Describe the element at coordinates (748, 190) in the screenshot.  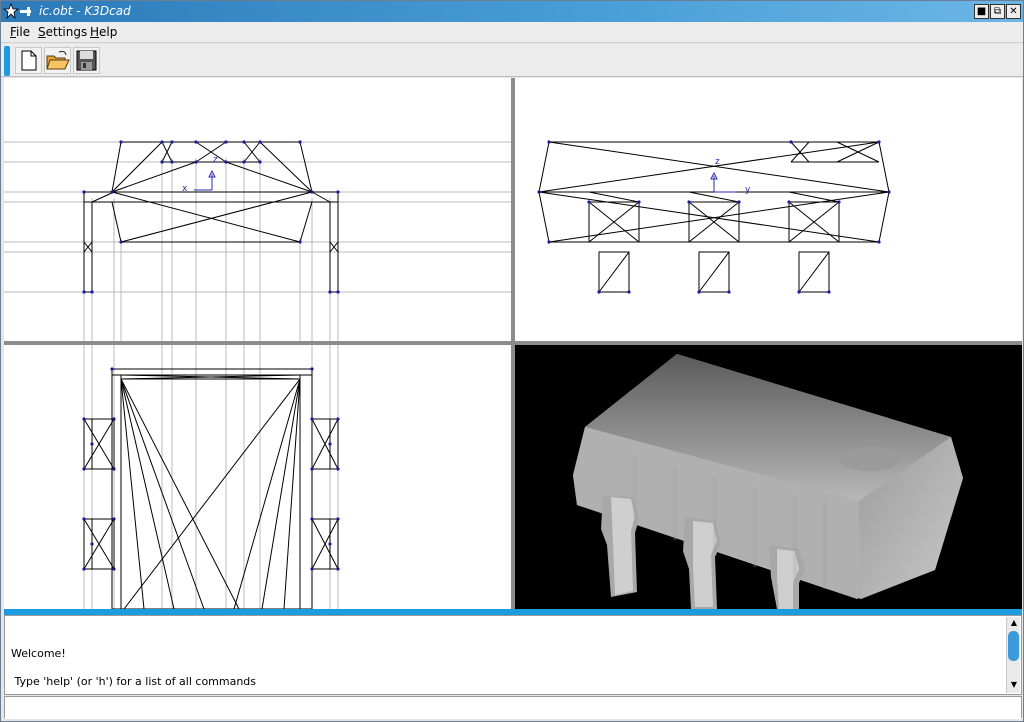
I see `side-axis-y: y` at that location.